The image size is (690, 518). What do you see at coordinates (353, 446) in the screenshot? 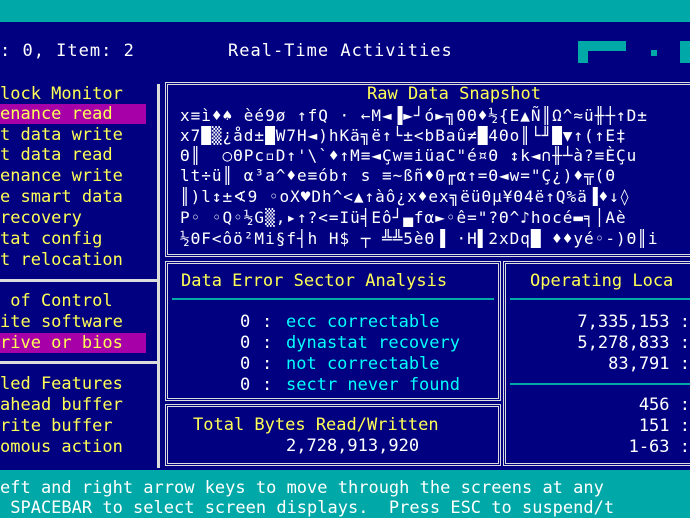
I see `total-bytes-value: 2,728,913,920` at bounding box center [353, 446].